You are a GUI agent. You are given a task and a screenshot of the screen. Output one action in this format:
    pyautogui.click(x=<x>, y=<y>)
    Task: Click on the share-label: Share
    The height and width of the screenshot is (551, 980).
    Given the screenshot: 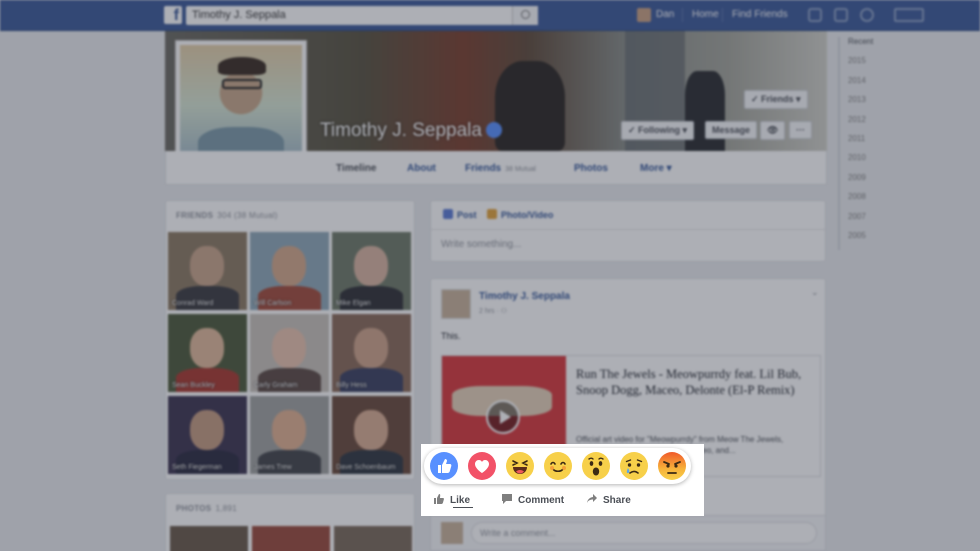 What is the action you would take?
    pyautogui.click(x=617, y=500)
    